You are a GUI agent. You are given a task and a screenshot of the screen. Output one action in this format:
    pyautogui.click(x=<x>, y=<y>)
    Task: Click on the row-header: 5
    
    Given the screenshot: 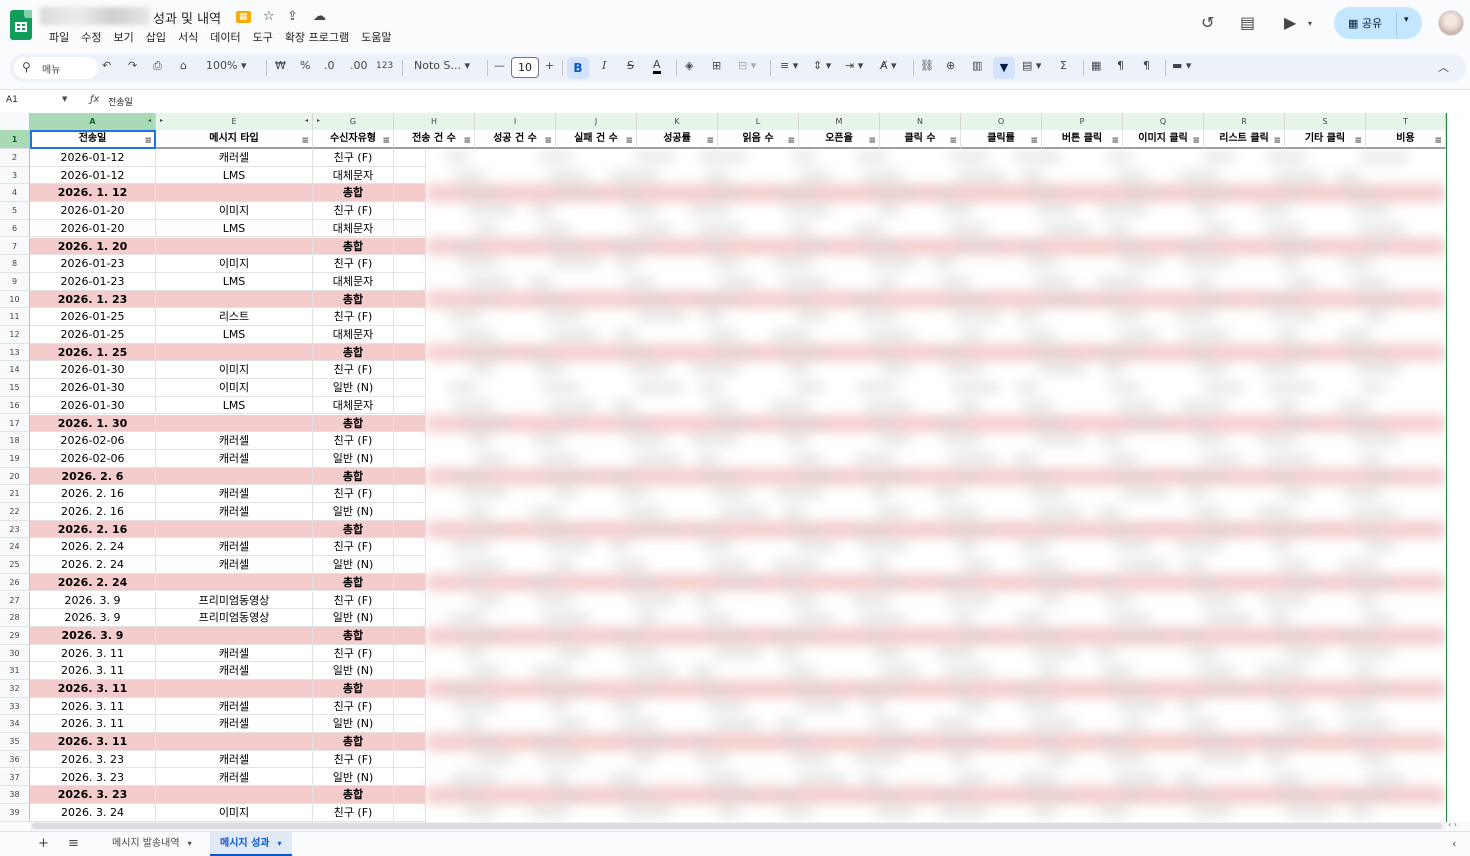 What is the action you would take?
    pyautogui.click(x=15, y=211)
    